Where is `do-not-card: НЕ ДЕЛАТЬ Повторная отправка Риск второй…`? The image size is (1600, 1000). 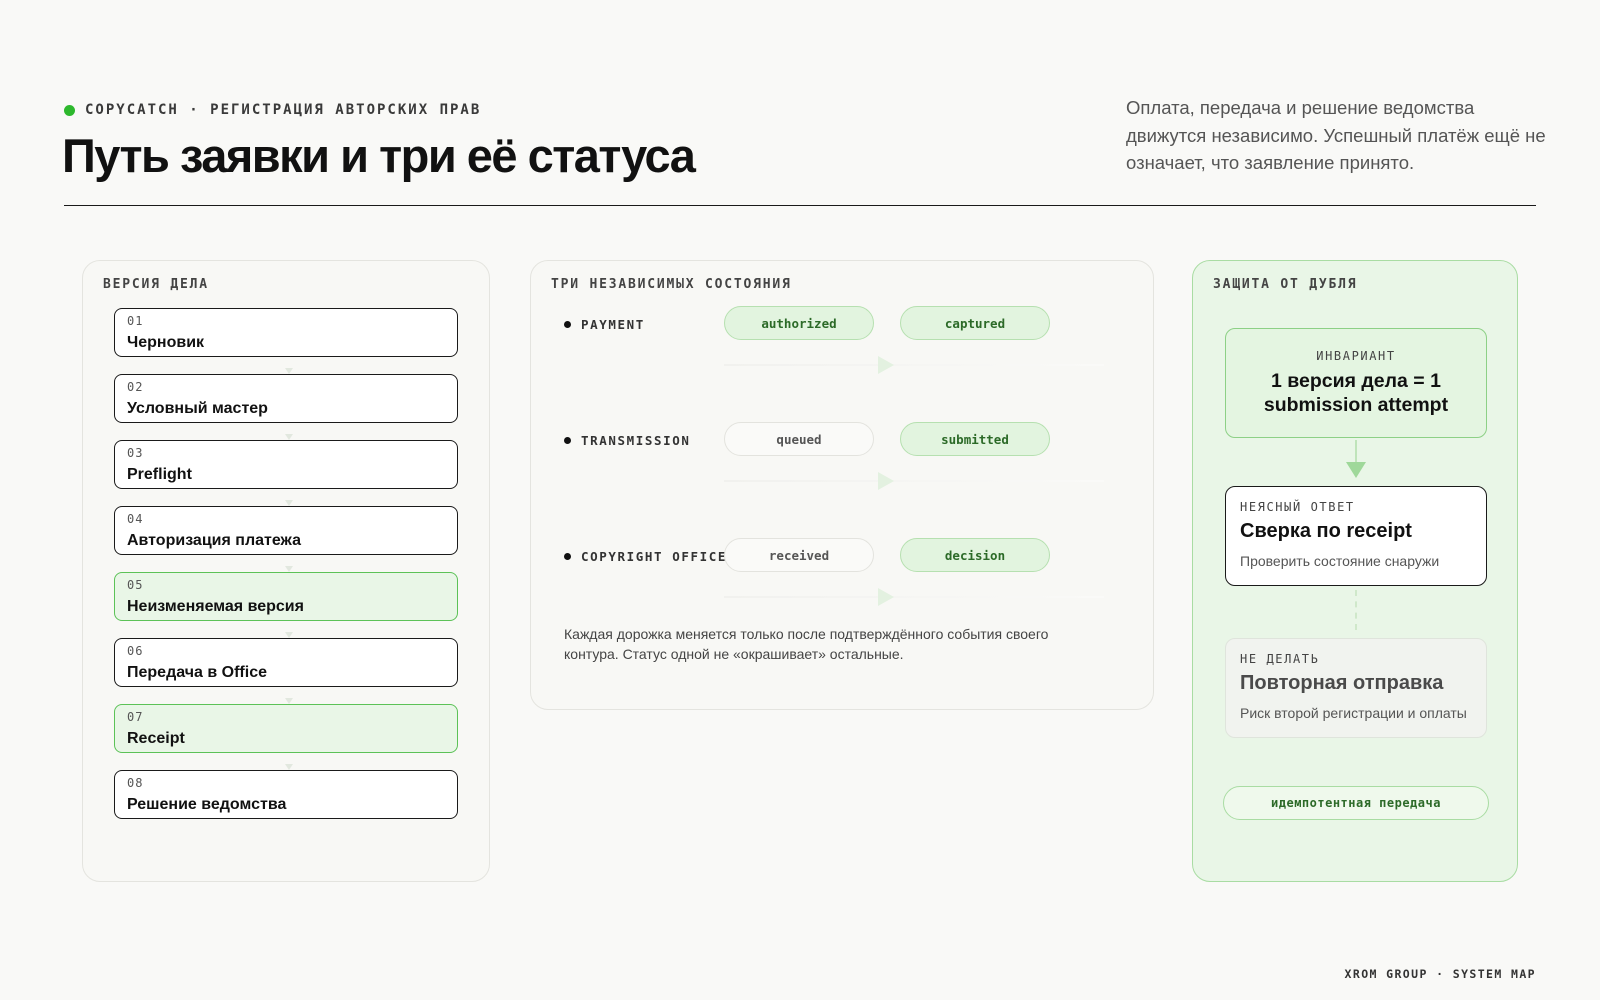
do-not-card: НЕ ДЕЛАТЬ Повторная отправка Риск второй… is located at coordinates (1356, 688).